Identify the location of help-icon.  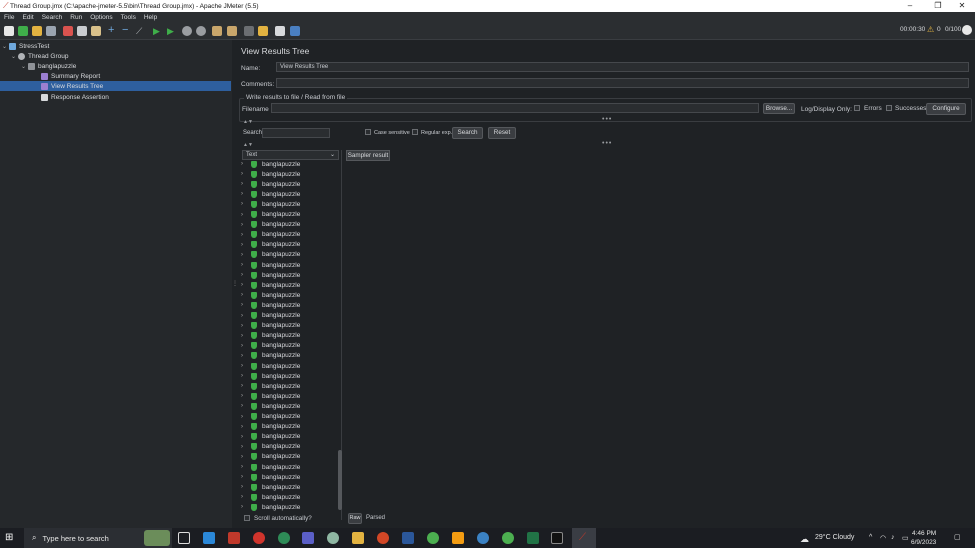
(295, 31).